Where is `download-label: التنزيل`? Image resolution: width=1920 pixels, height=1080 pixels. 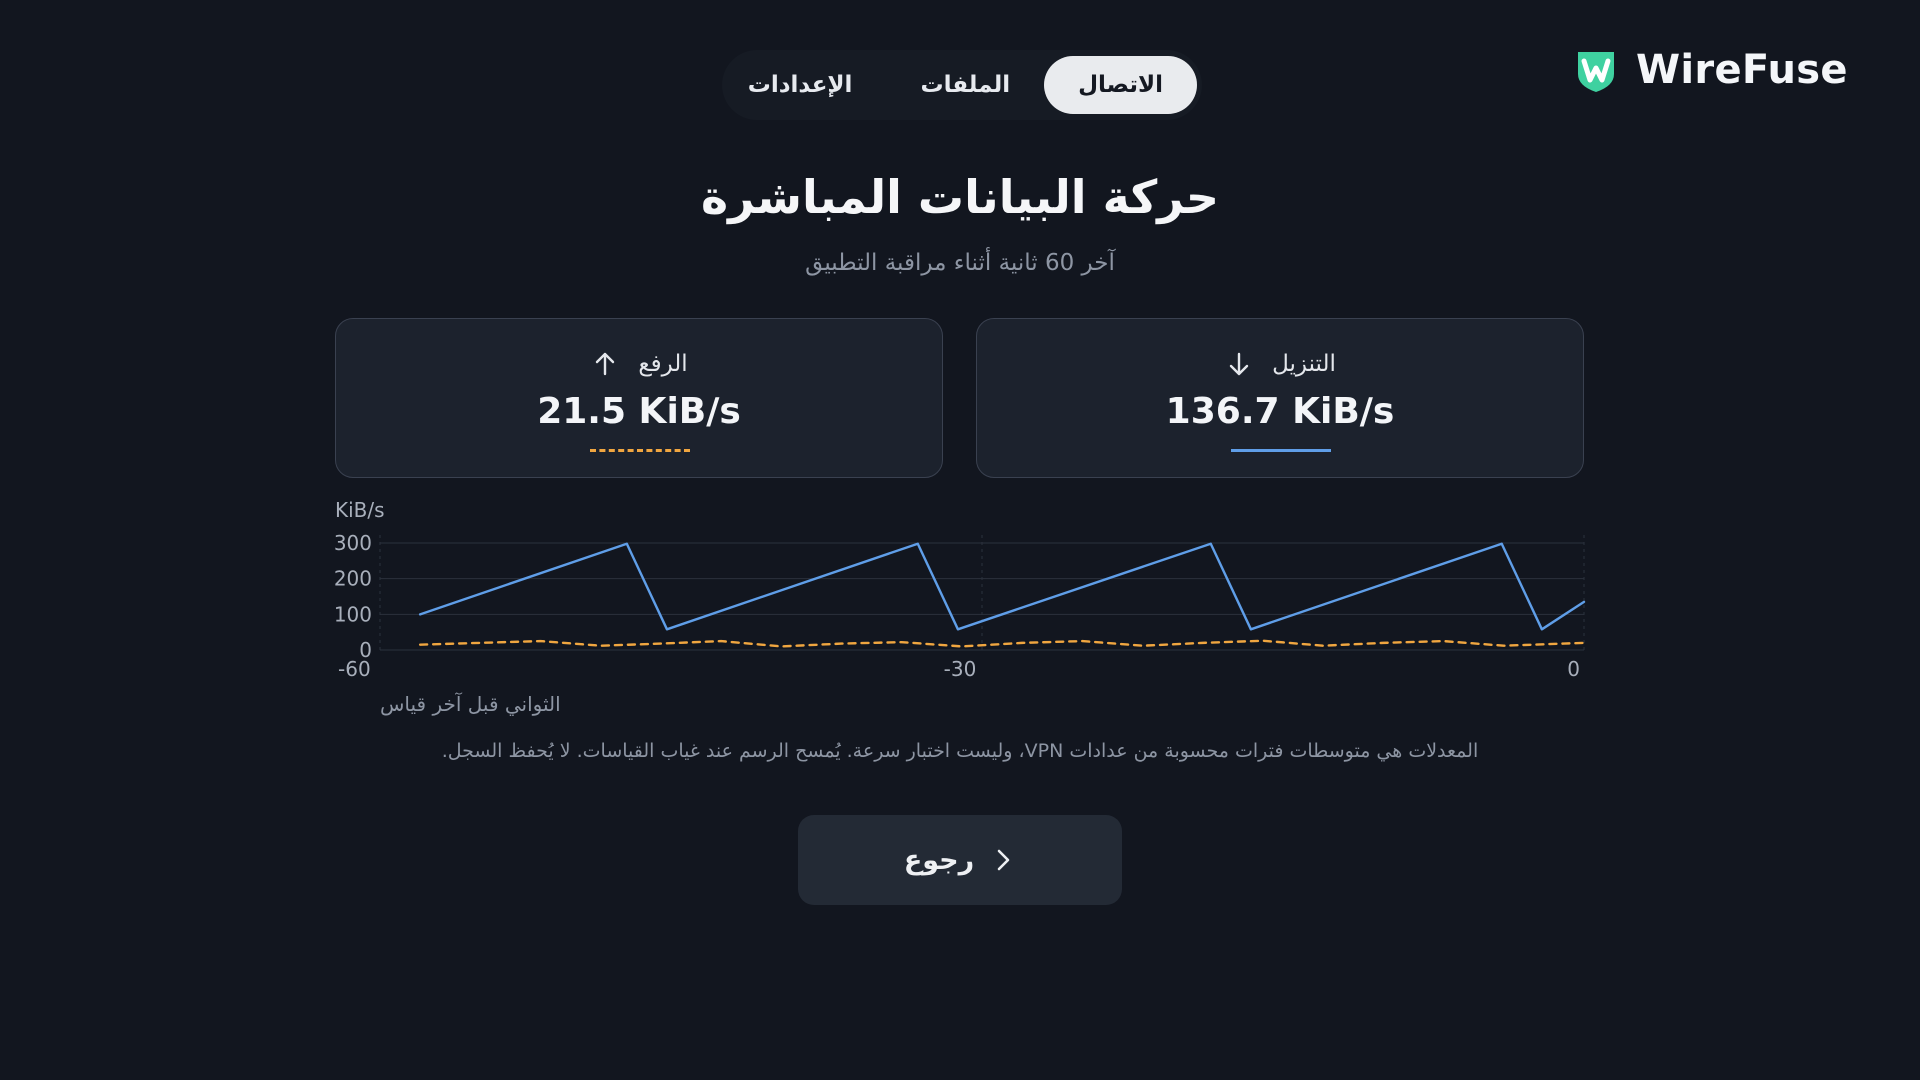 download-label: التنزيل is located at coordinates (1304, 364).